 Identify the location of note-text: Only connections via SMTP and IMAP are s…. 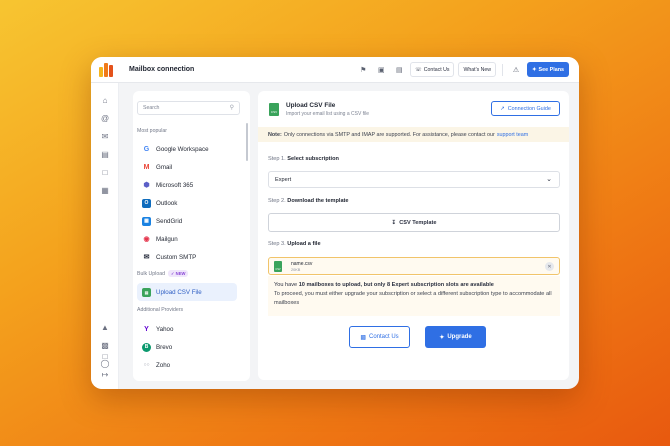
(389, 134).